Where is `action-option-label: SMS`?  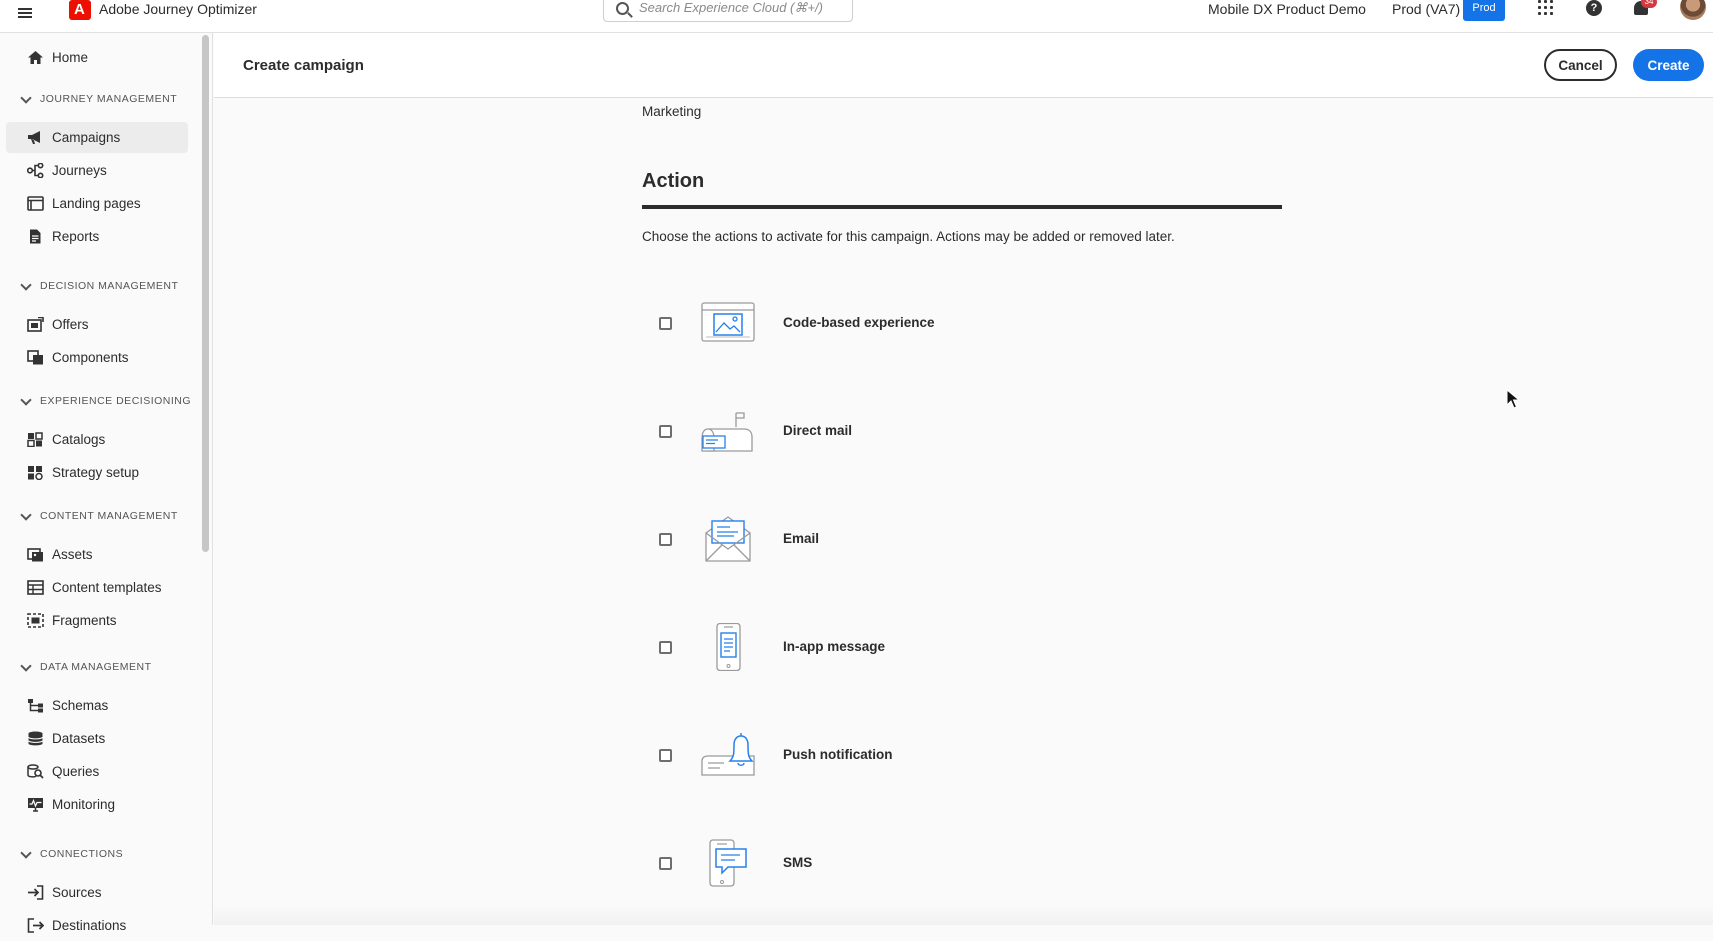 action-option-label: SMS is located at coordinates (798, 862).